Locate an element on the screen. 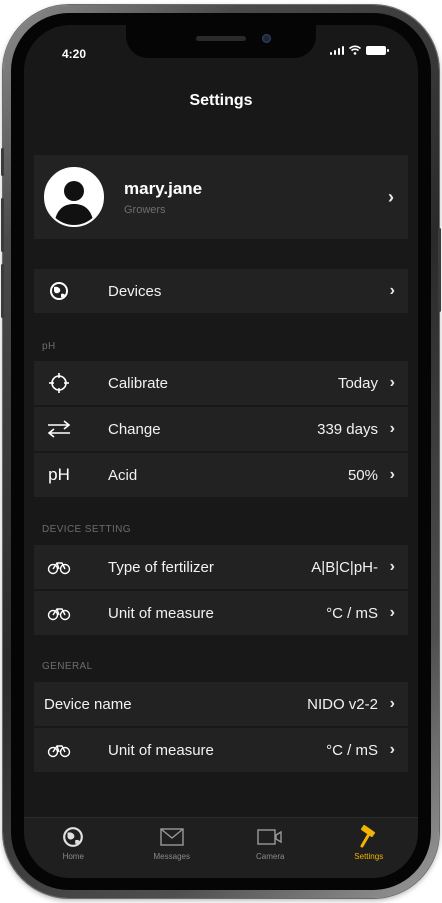 The image size is (442, 903). row-value: 50% is located at coordinates (362, 475).